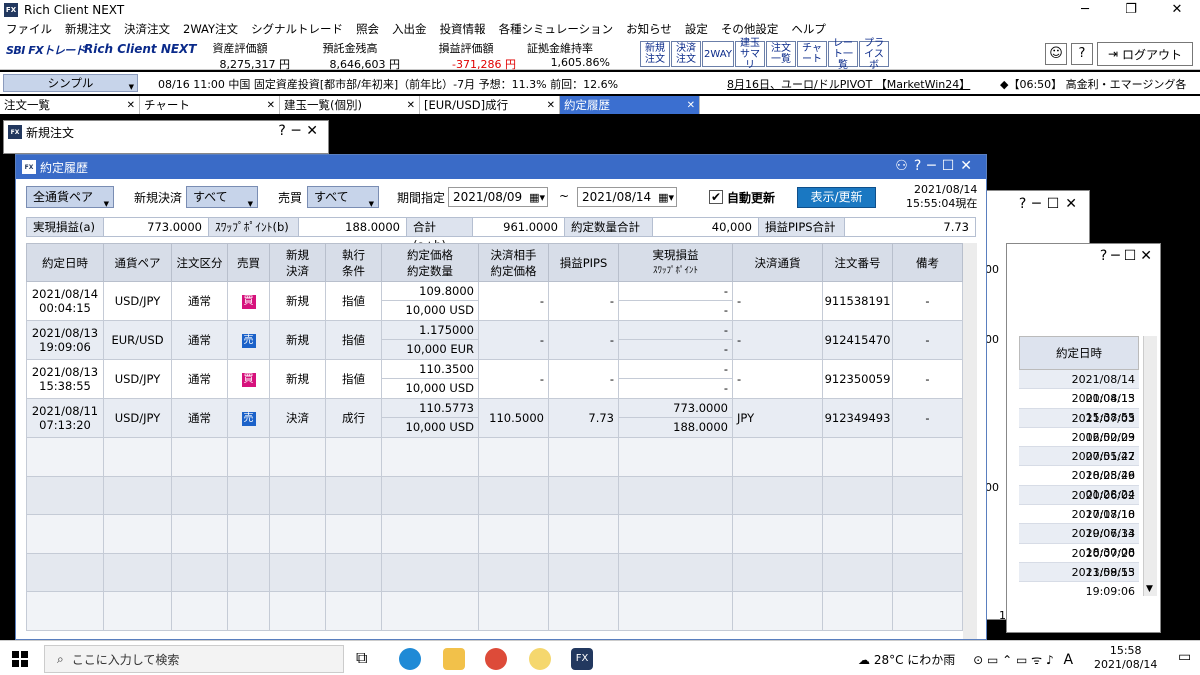 This screenshot has width=1200, height=675. Describe the element at coordinates (781, 54) in the screenshot. I see `order-list-button: 注文一覧` at that location.